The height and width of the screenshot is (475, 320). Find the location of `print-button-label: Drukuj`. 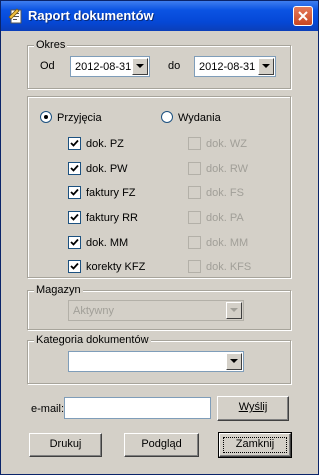

print-button-label: Drukuj is located at coordinates (65, 444).